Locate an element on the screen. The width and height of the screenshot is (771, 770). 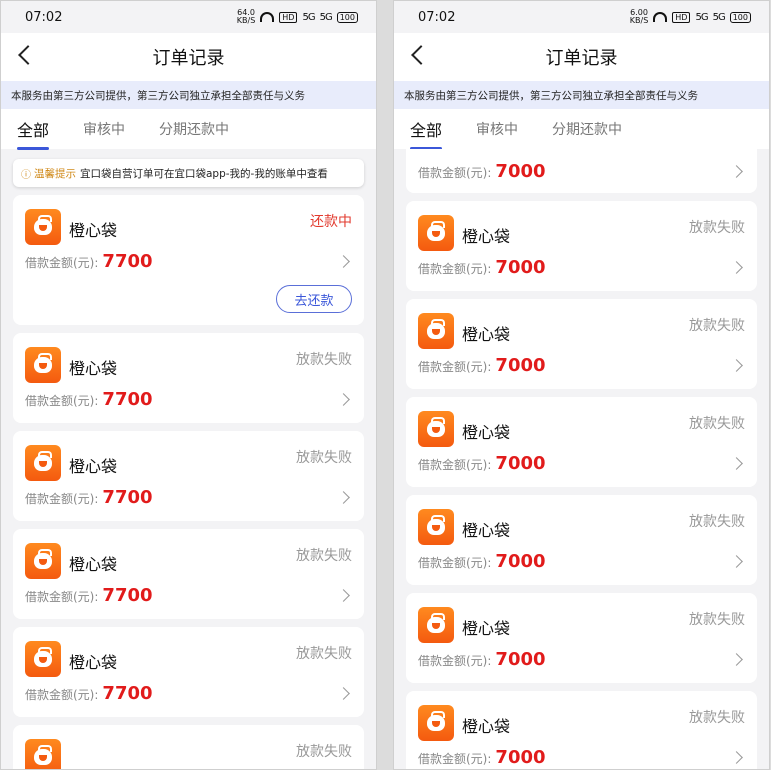
battery-icon: 100 is located at coordinates (347, 17).